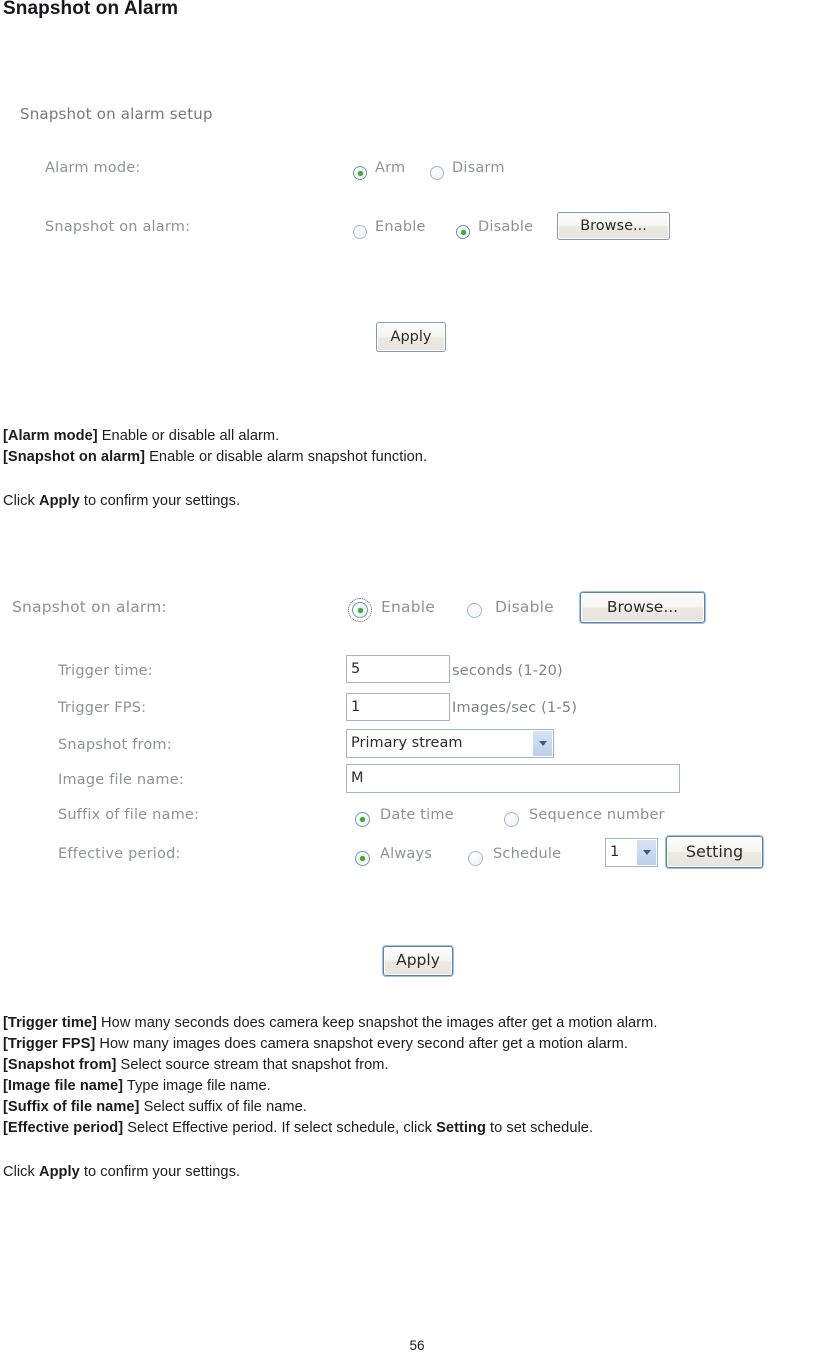 The image size is (834, 1369). What do you see at coordinates (119, 854) in the screenshot?
I see `effective-period-label: Effective period:` at bounding box center [119, 854].